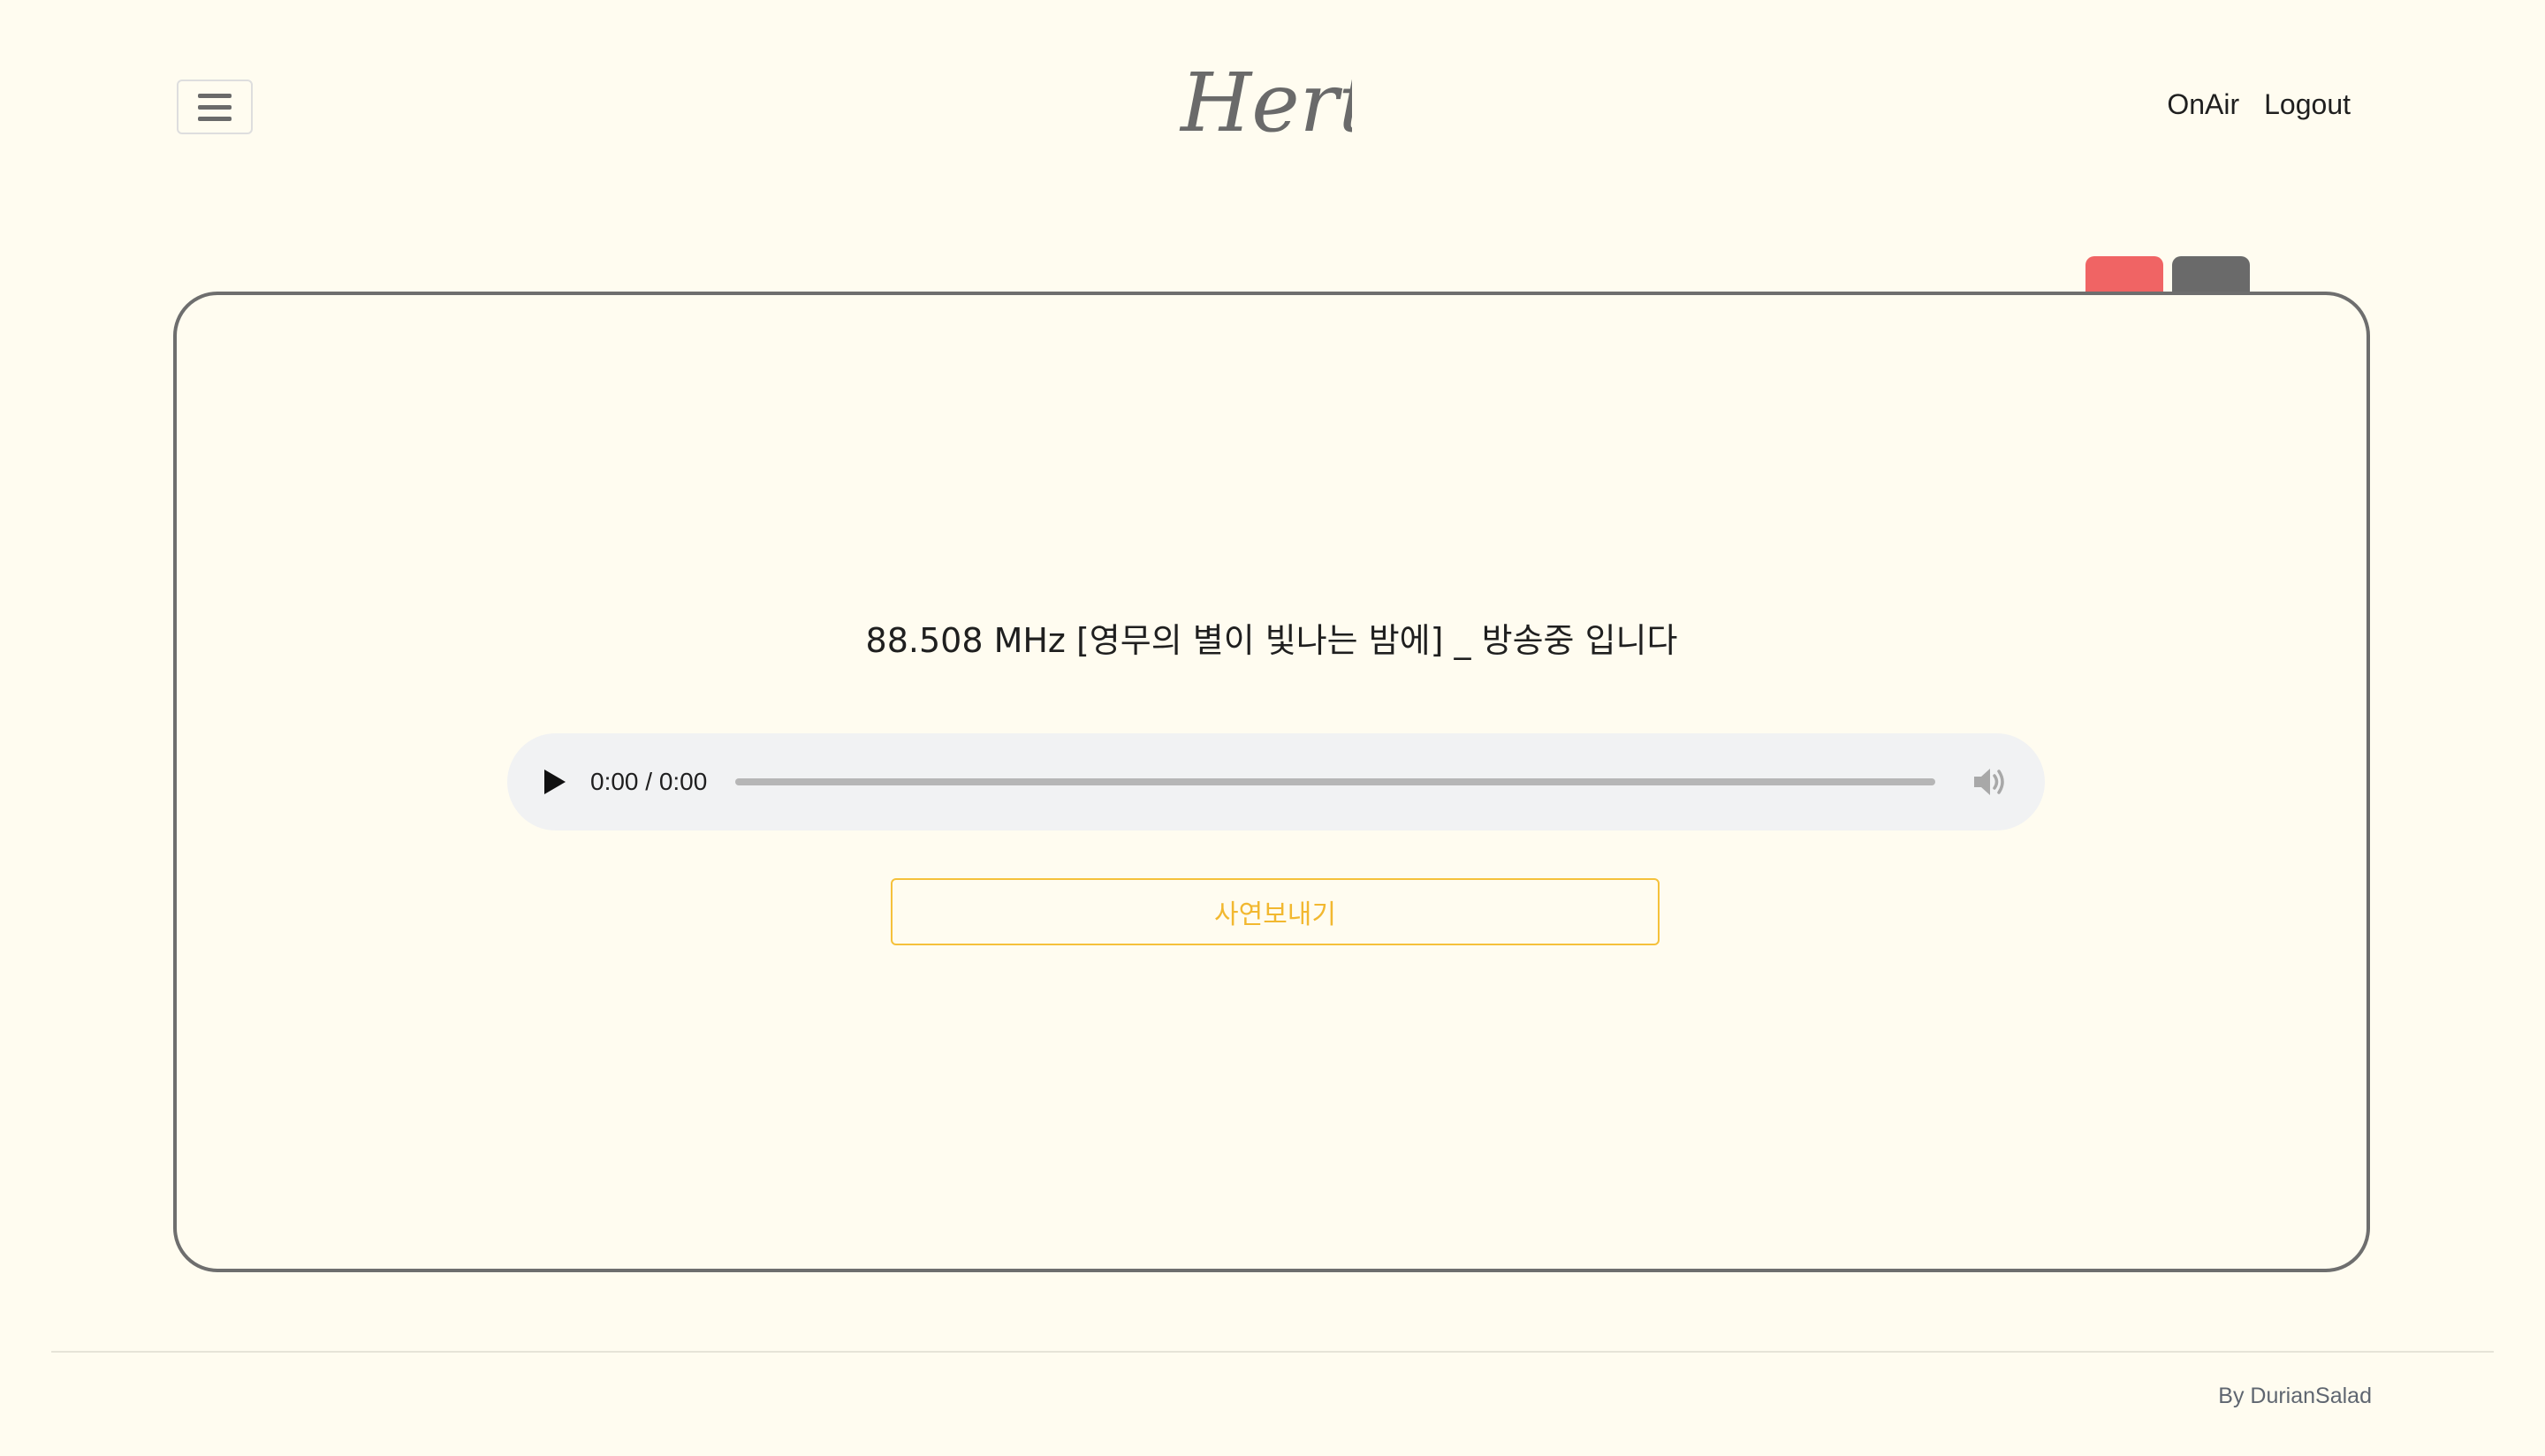 Image resolution: width=2545 pixels, height=1456 pixels. I want to click on top-nav: OnAir Logout, so click(2259, 104).